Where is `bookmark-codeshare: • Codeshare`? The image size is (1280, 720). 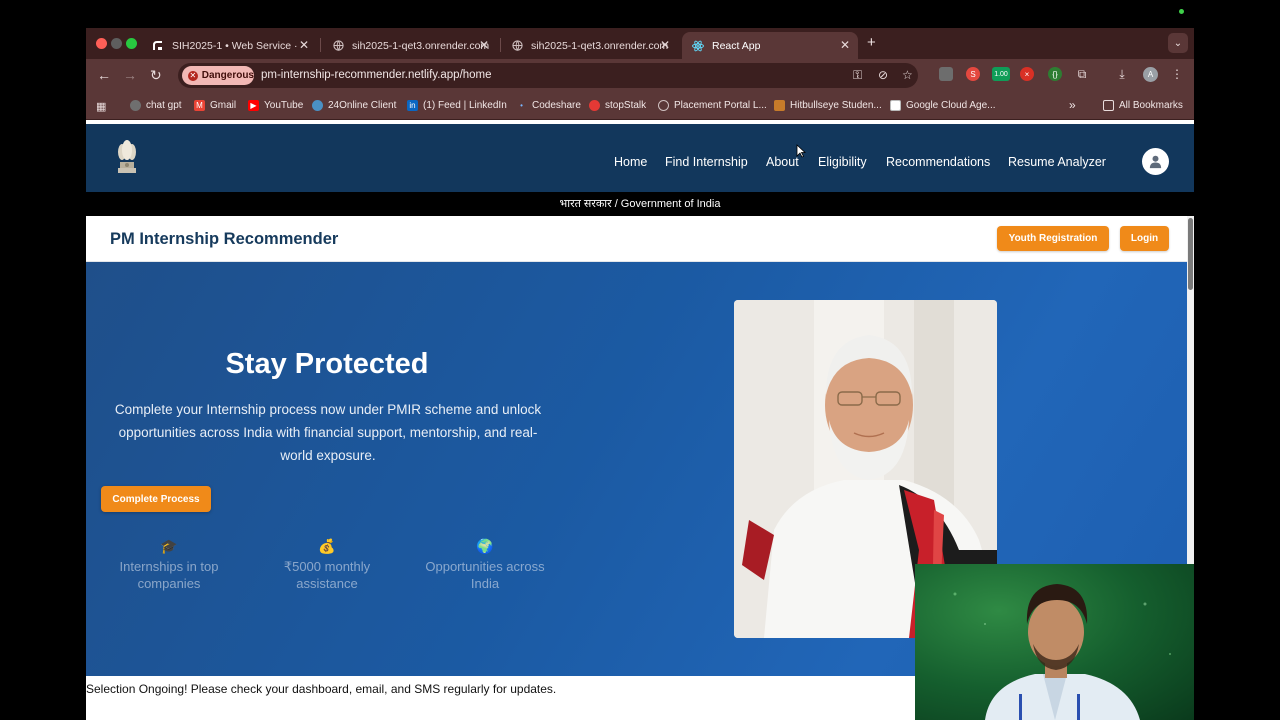
bookmark-codeshare: • Codeshare is located at coordinates (548, 105).